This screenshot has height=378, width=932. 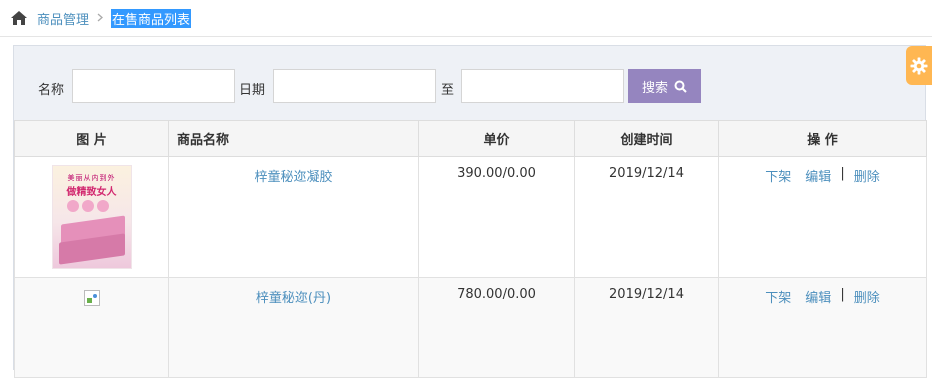 What do you see at coordinates (91, 192) in the screenshot?
I see `thumbnail-headline: 做精致女人` at bounding box center [91, 192].